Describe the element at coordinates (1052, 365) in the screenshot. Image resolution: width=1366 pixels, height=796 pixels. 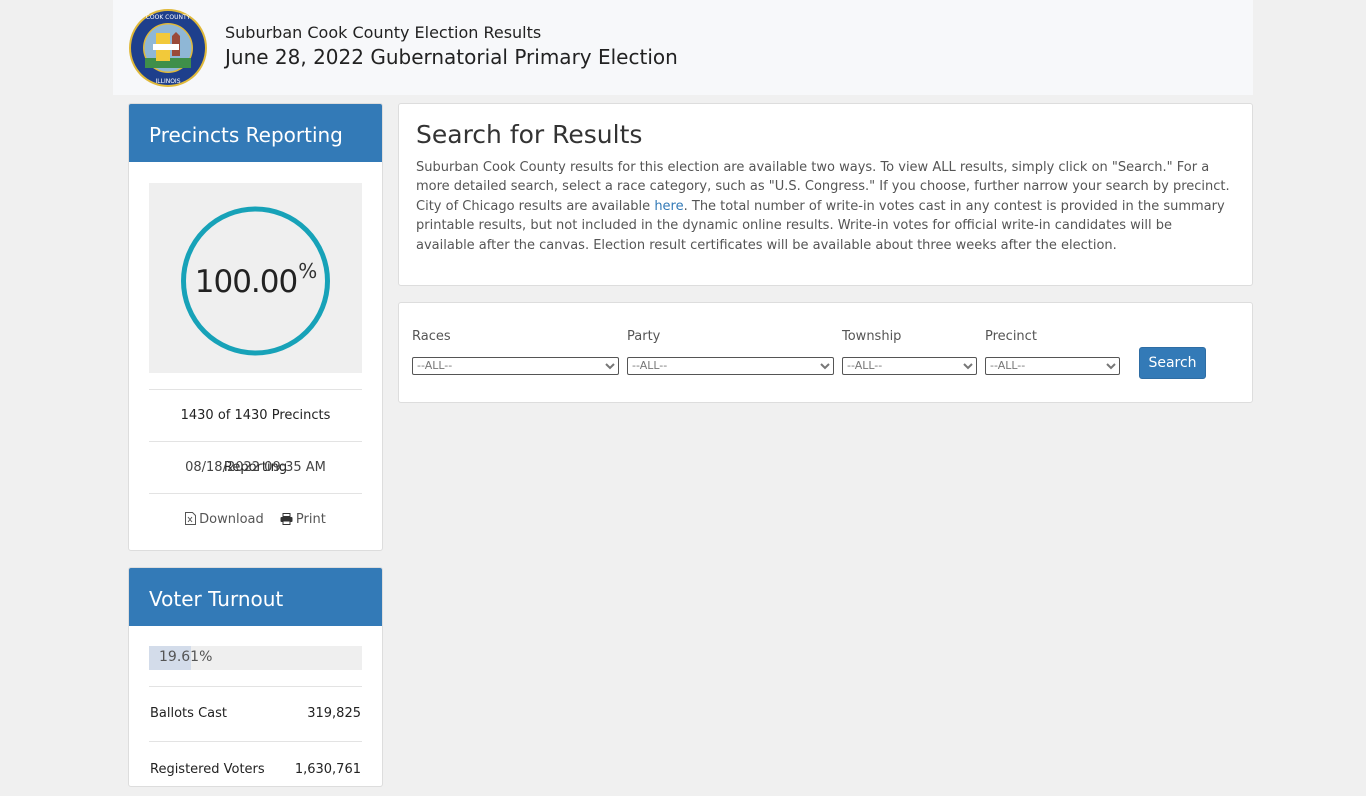
I see `precinct-select: --ALL--` at that location.